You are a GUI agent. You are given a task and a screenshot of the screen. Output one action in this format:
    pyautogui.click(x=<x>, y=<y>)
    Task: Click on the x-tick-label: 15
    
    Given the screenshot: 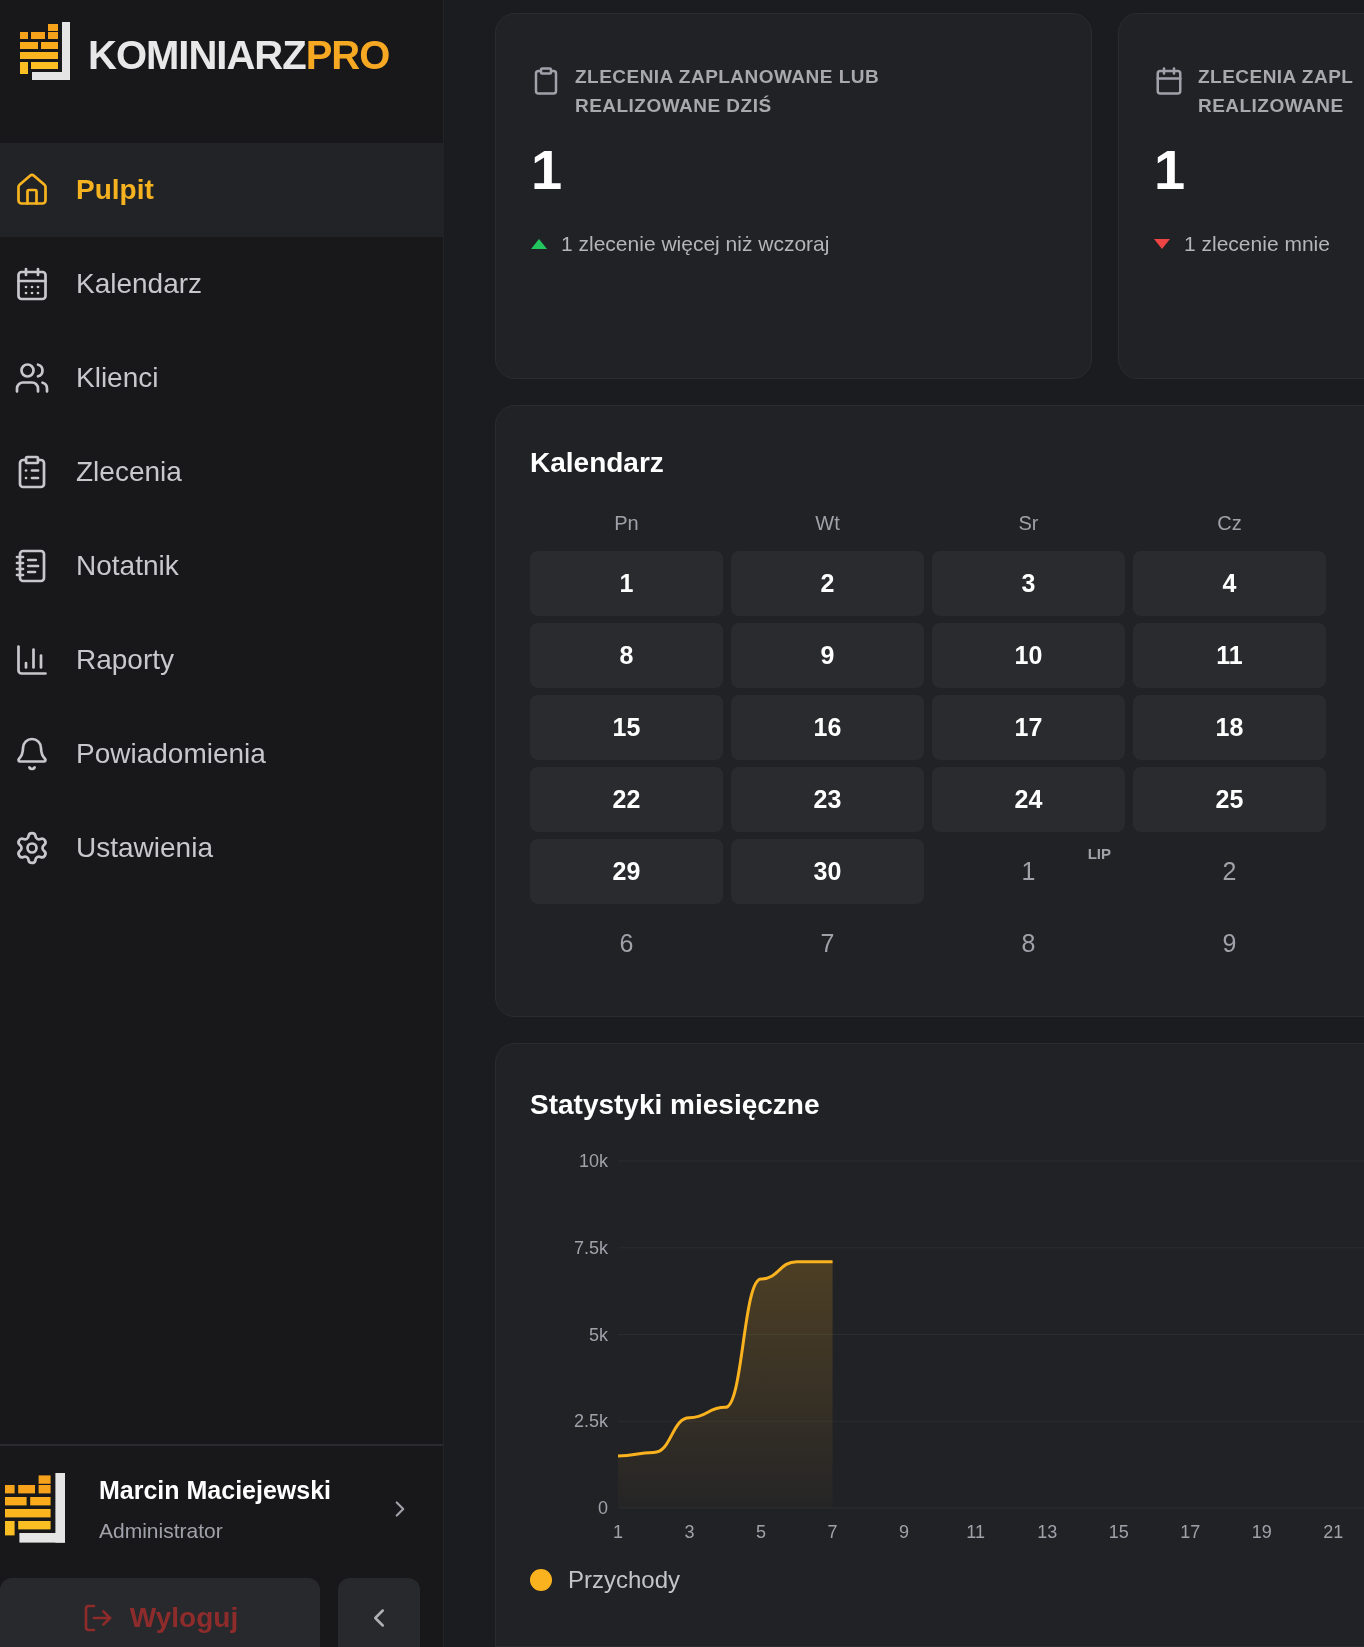 What is the action you would take?
    pyautogui.click(x=1118, y=1532)
    